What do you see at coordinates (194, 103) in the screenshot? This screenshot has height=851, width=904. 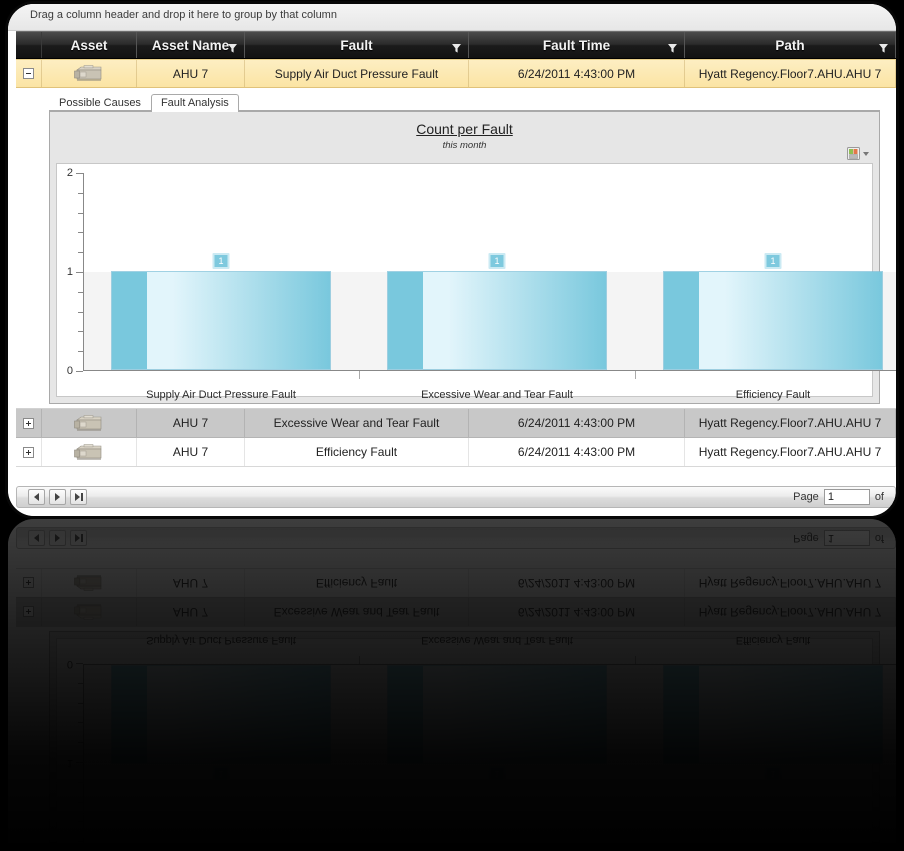 I see `tab-fault-analysis: Fault Analysis` at bounding box center [194, 103].